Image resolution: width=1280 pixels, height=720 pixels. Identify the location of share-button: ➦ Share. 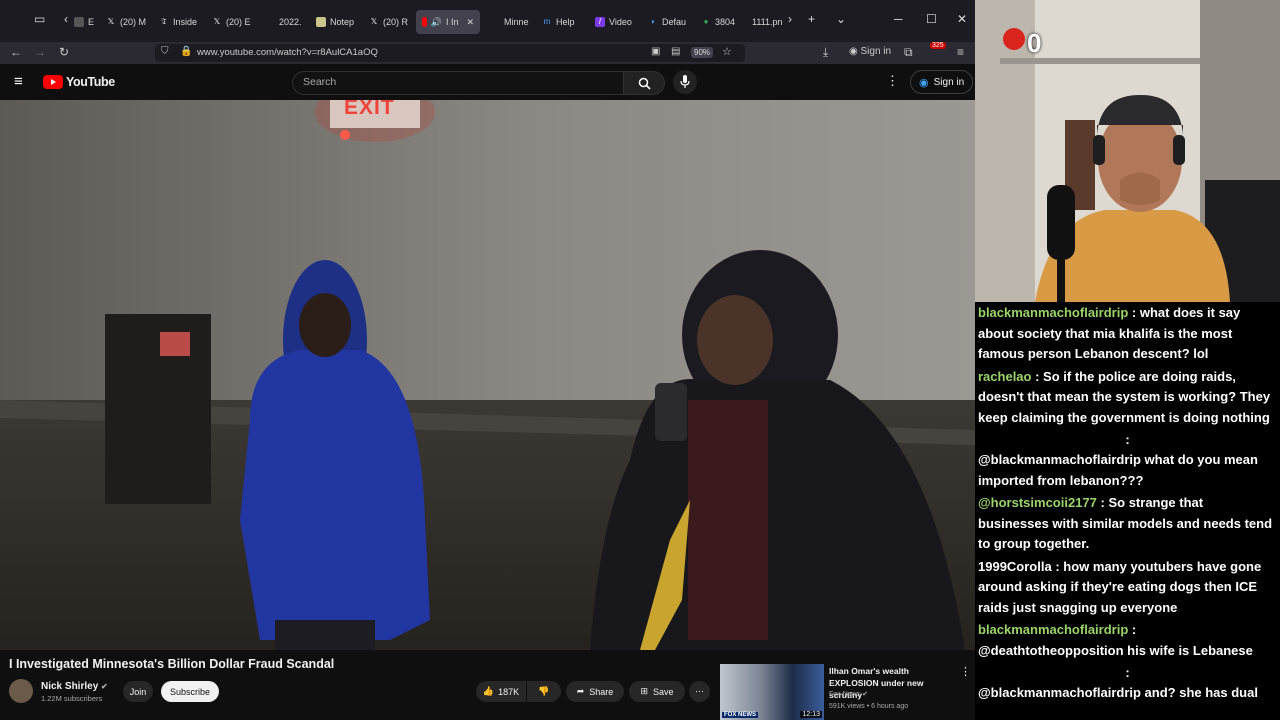
(595, 691).